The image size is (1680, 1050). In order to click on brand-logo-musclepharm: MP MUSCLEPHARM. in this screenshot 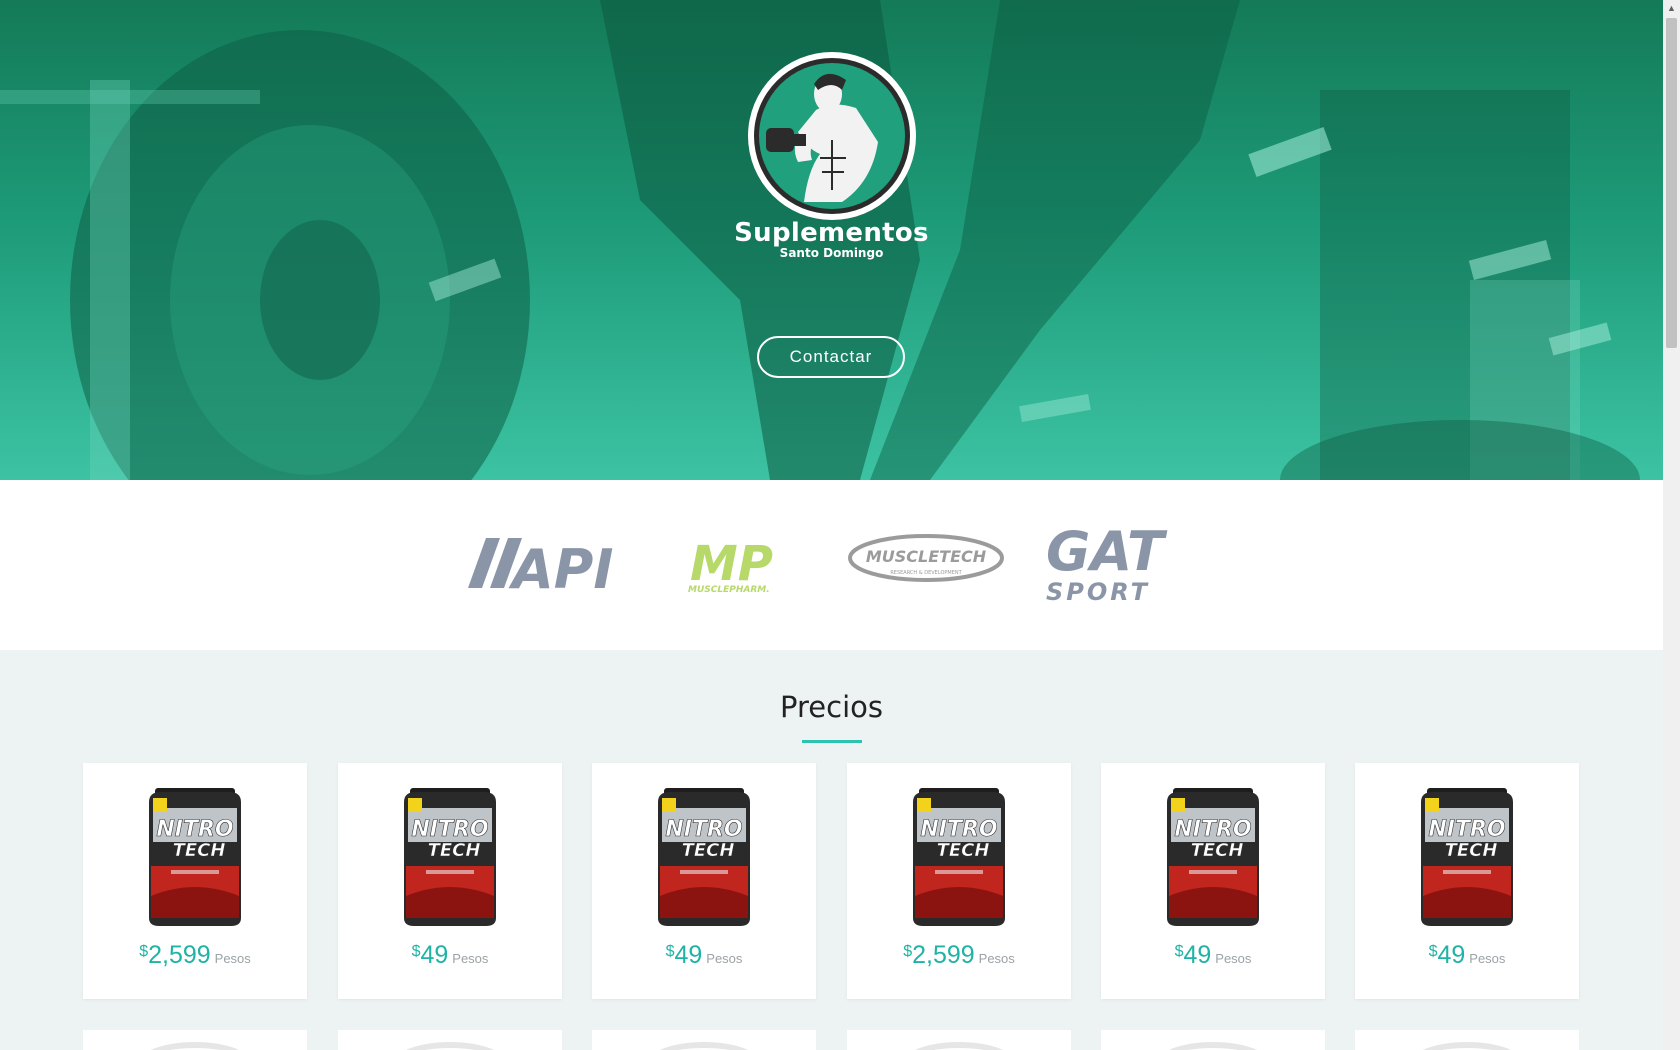, I will do `click(741, 567)`.